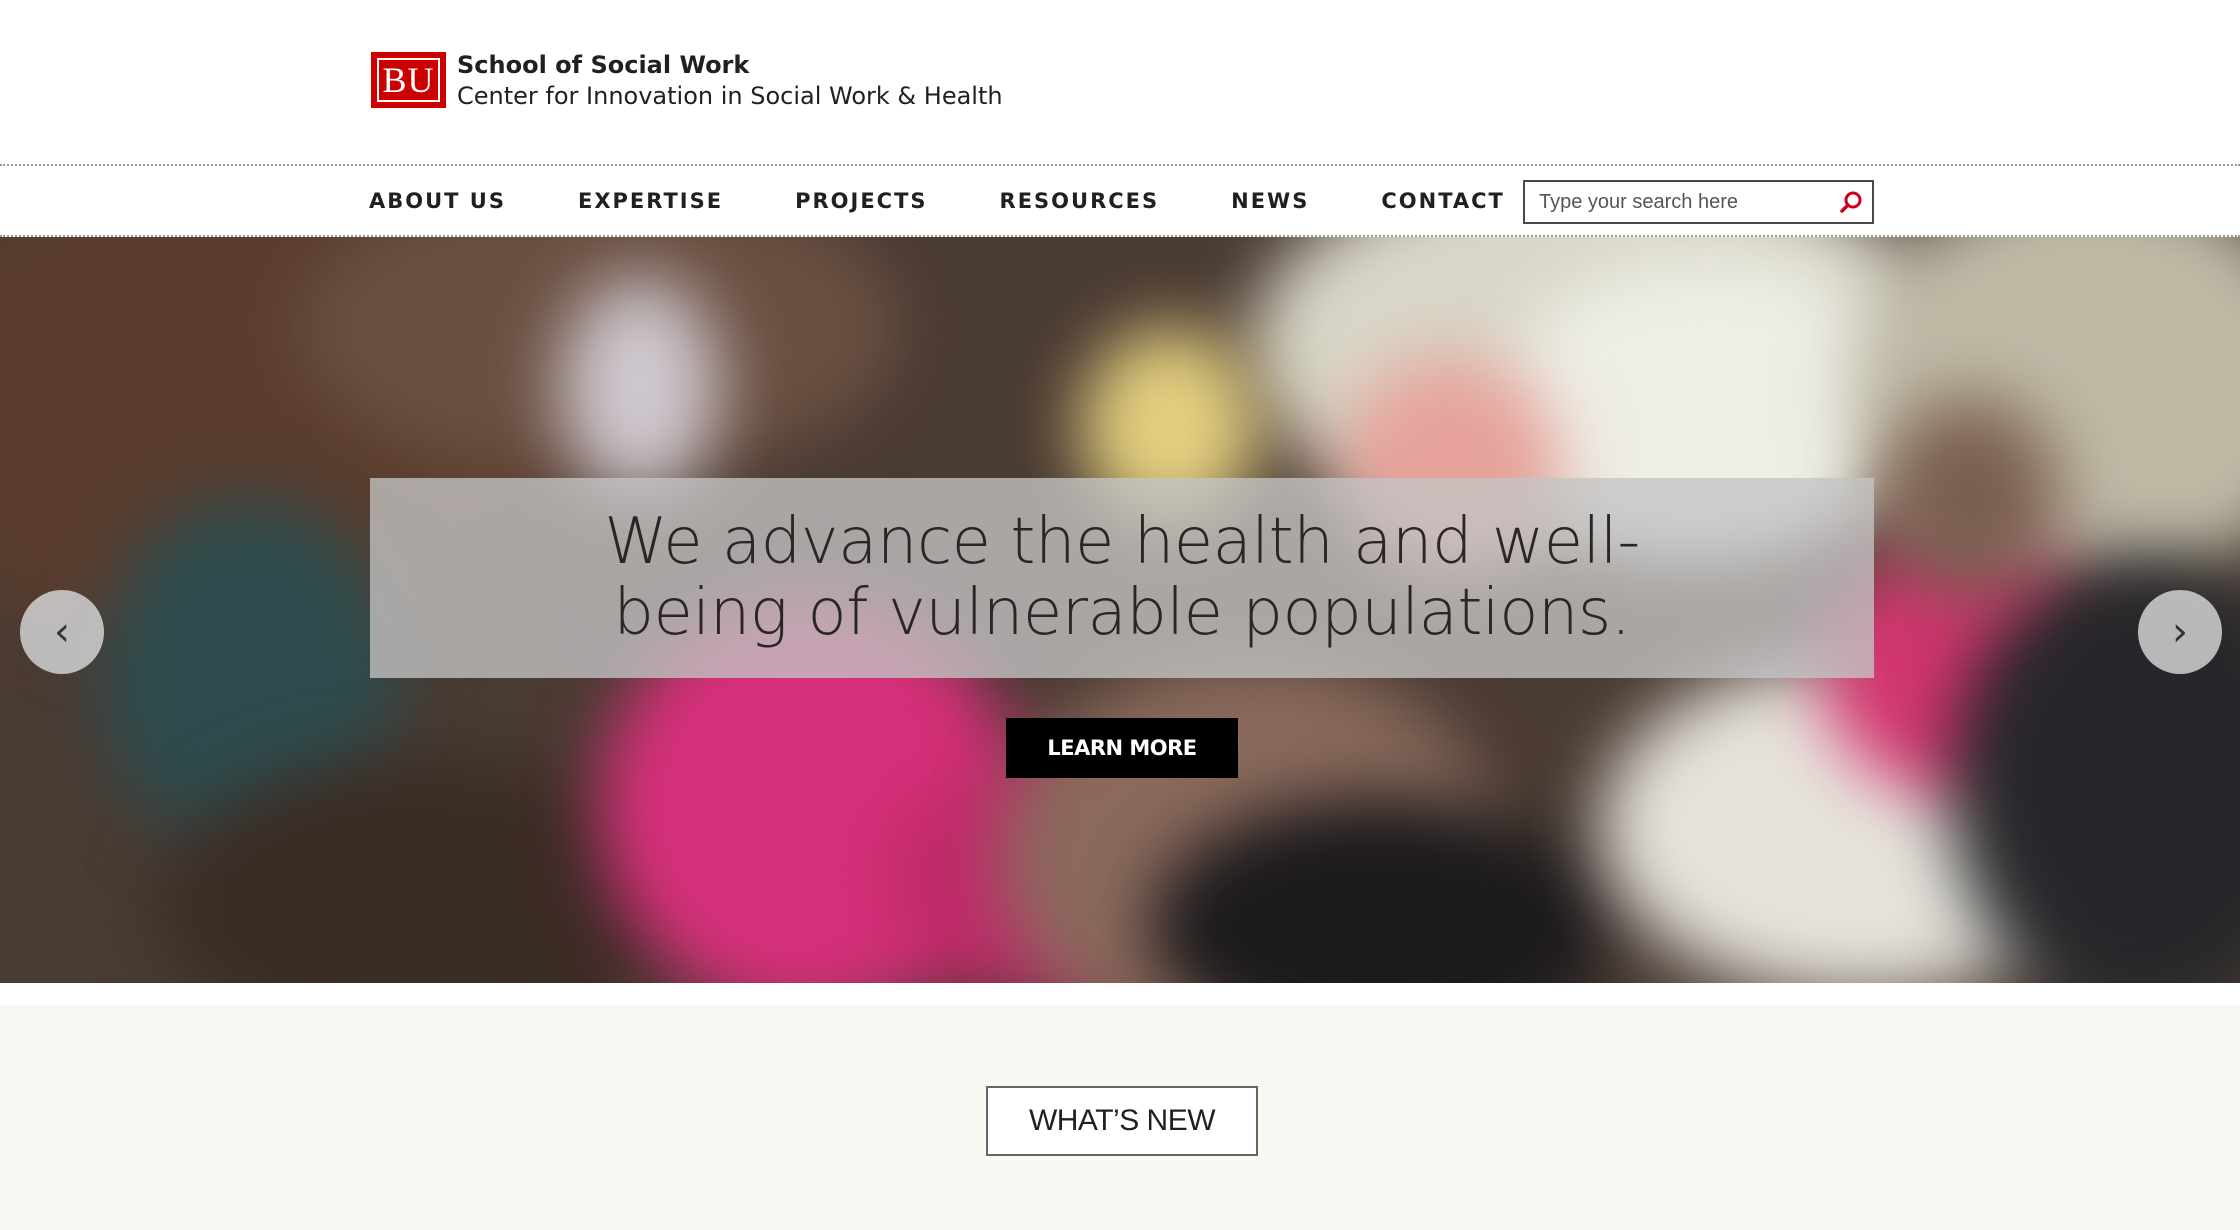  I want to click on carousel-prev-button: ‹, so click(62, 632).